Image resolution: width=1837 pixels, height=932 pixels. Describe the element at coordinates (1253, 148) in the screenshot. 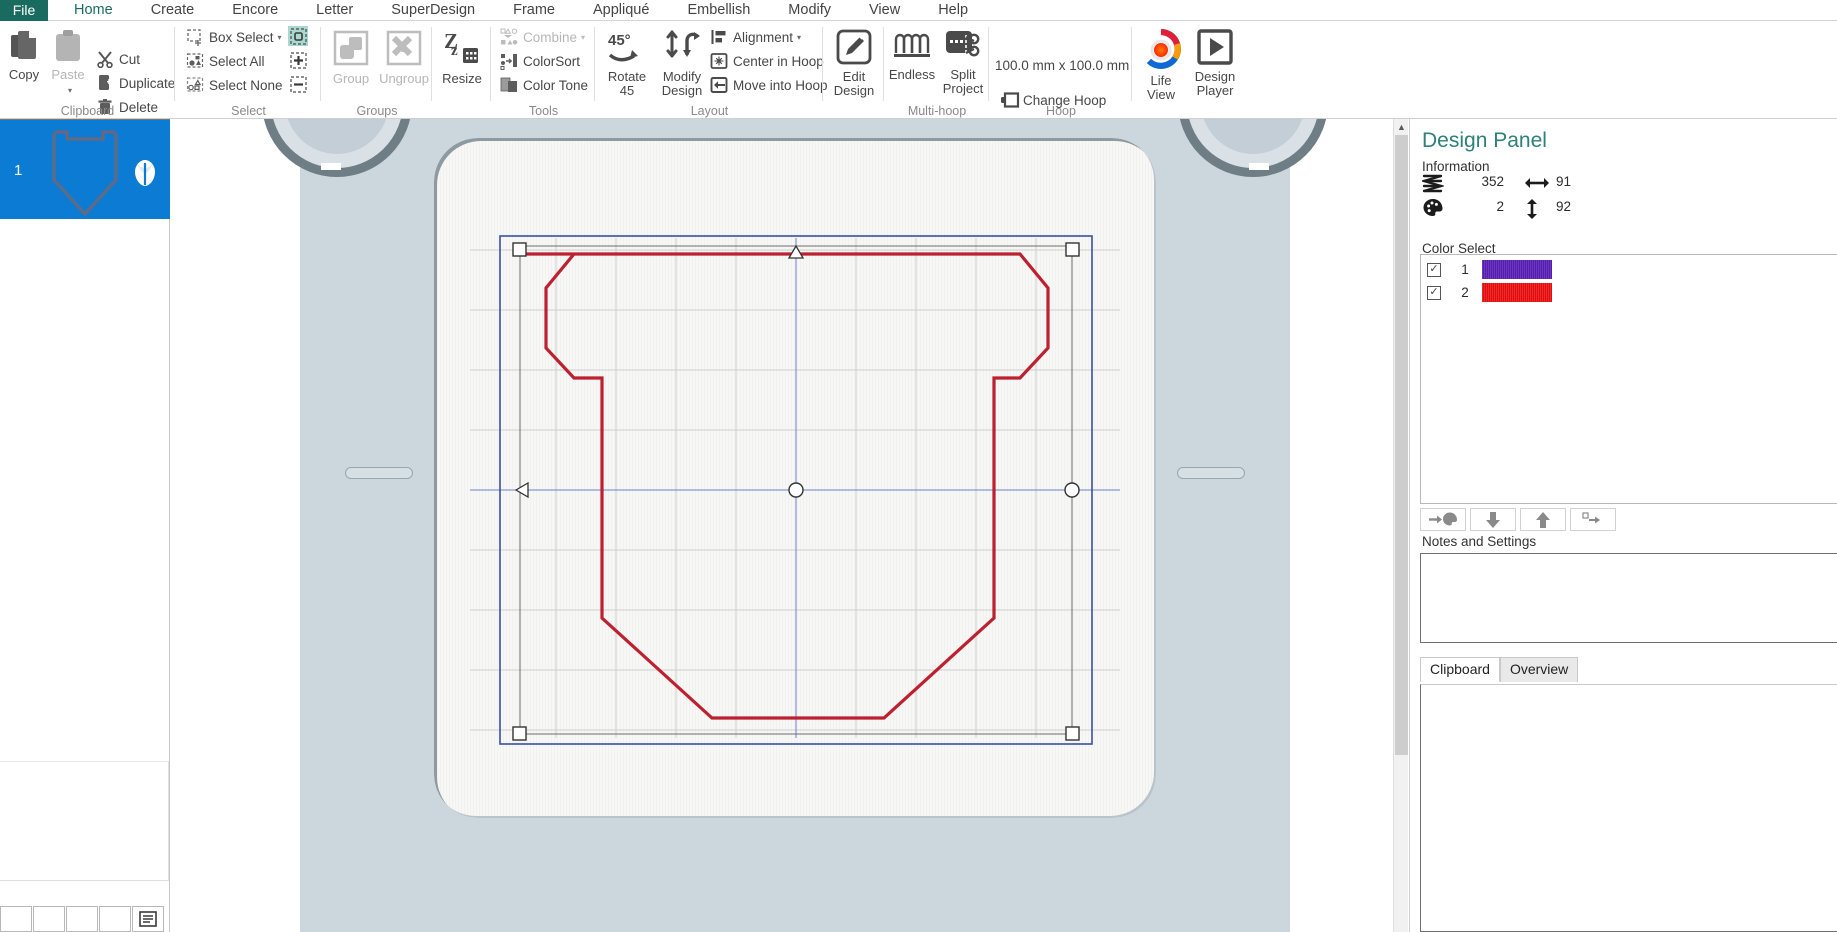

I see `hoop-screw-top-right` at that location.